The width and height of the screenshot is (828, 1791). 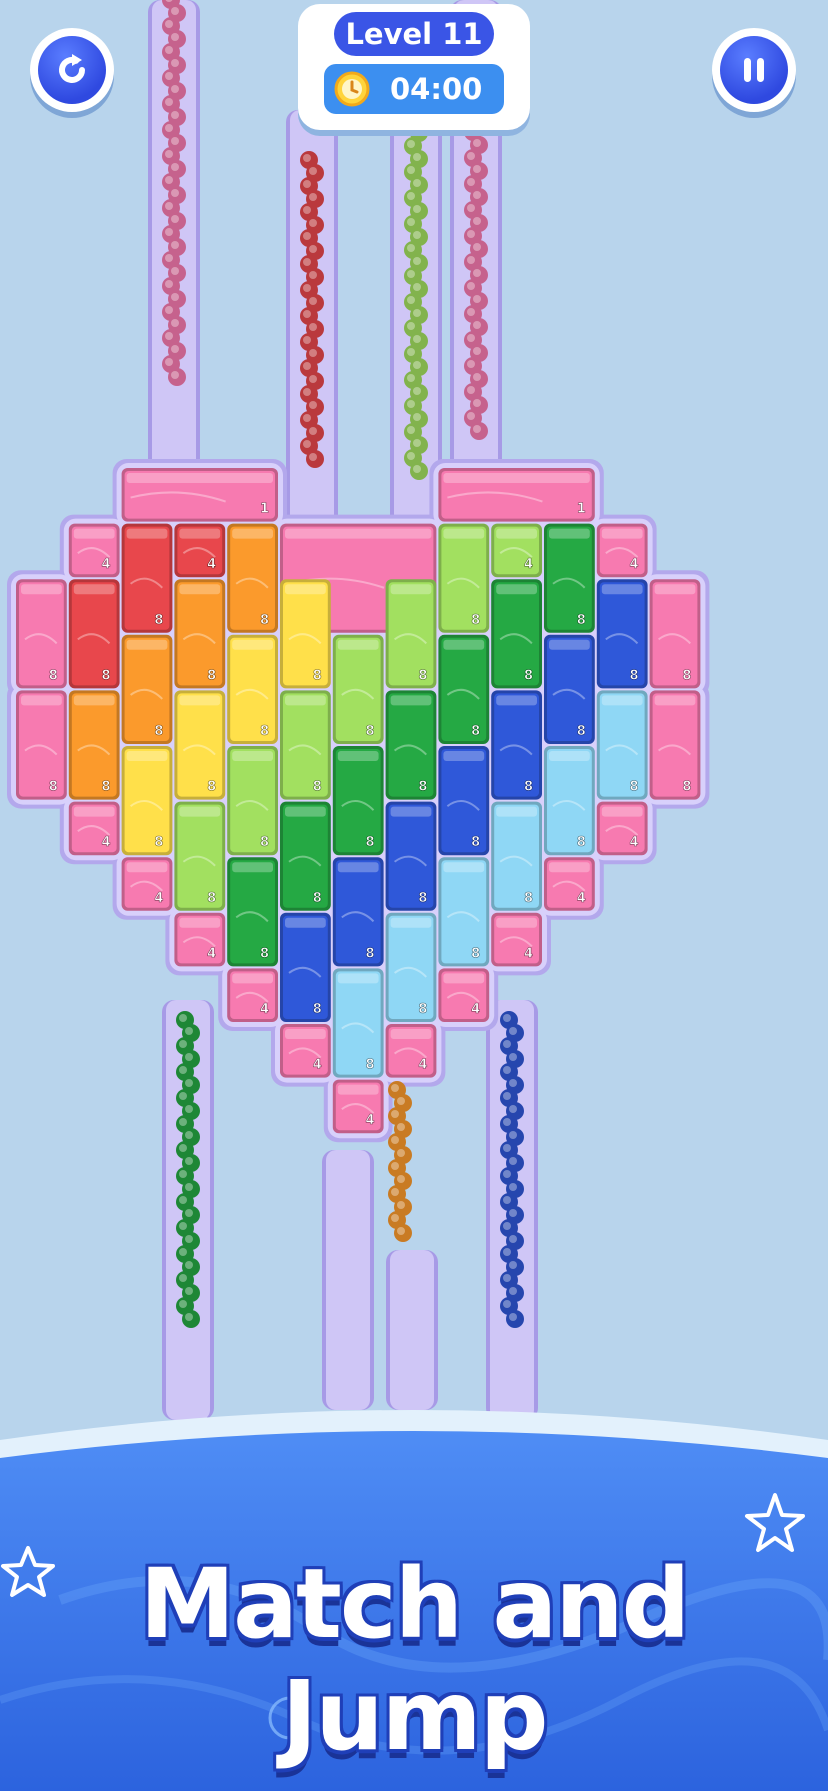 I want to click on restart-button, so click(x=72, y=70).